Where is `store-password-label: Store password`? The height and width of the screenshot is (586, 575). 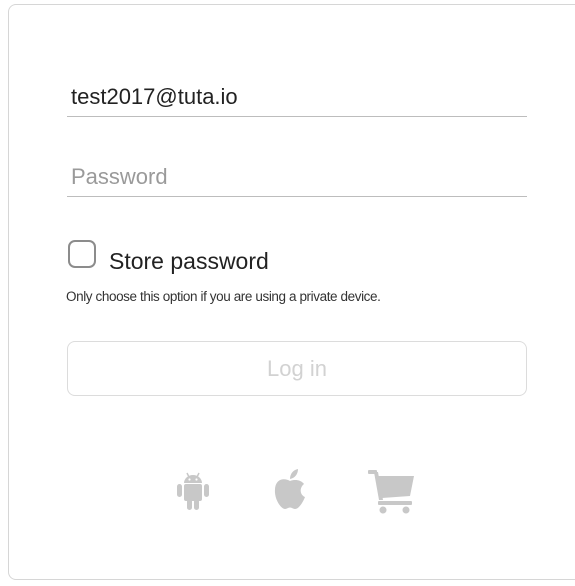 store-password-label: Store password is located at coordinates (189, 261).